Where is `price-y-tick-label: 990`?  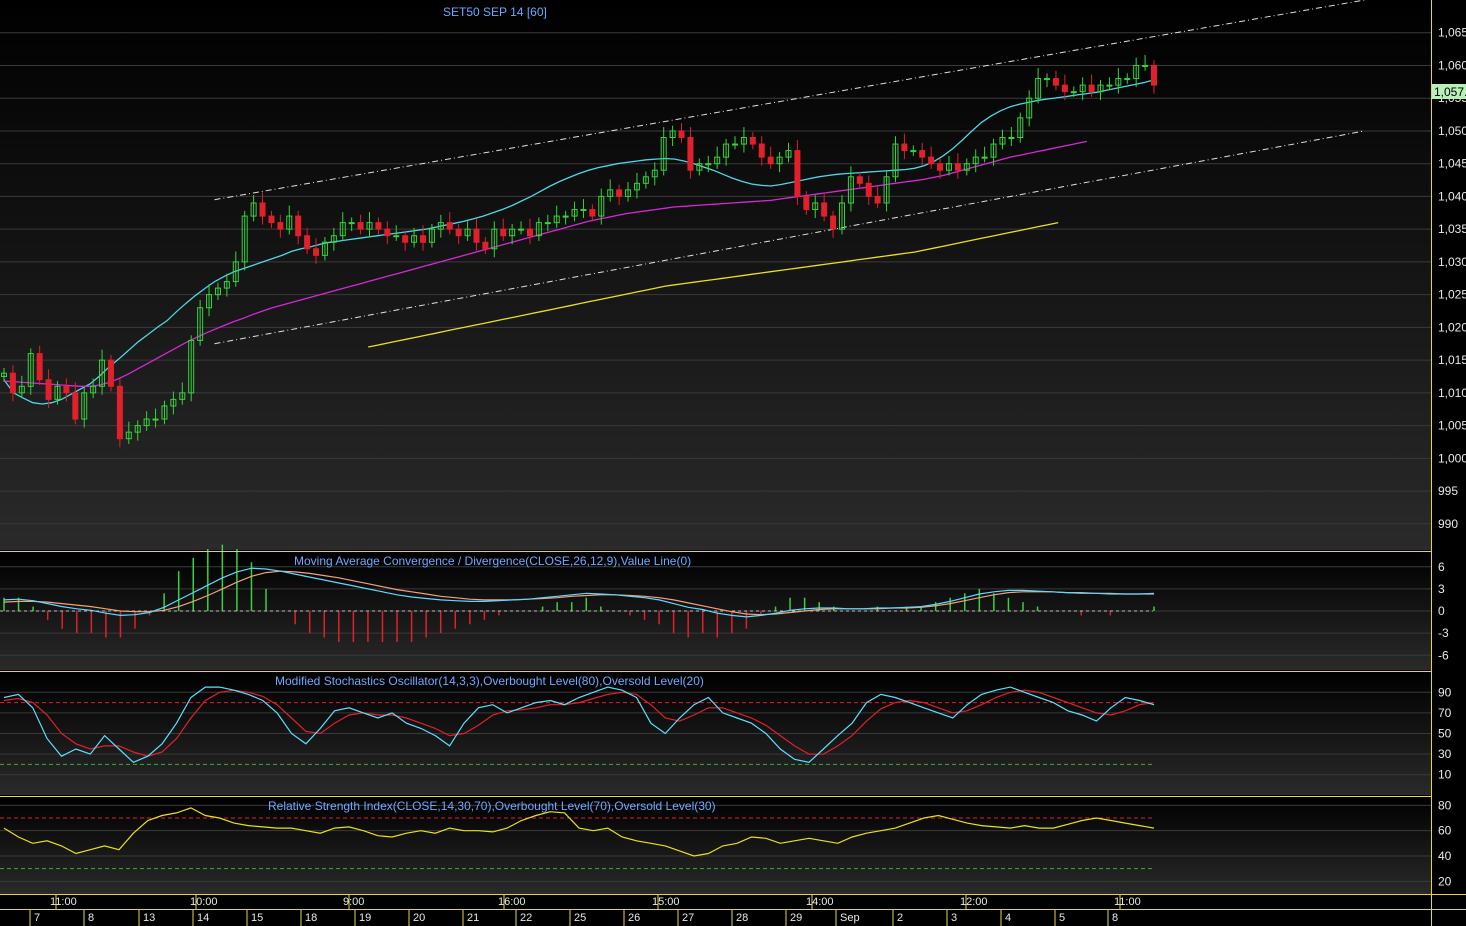
price-y-tick-label: 990 is located at coordinates (1448, 524).